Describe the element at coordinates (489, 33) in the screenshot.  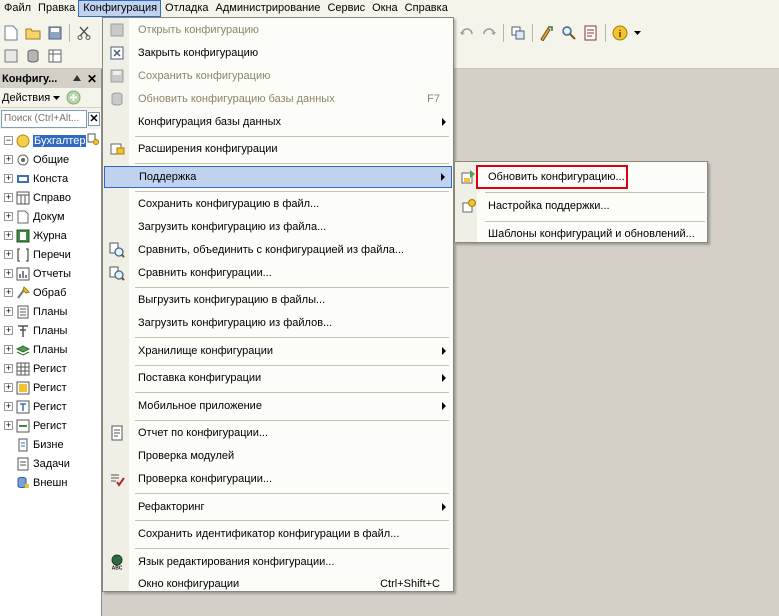
I see `redo-icon` at that location.